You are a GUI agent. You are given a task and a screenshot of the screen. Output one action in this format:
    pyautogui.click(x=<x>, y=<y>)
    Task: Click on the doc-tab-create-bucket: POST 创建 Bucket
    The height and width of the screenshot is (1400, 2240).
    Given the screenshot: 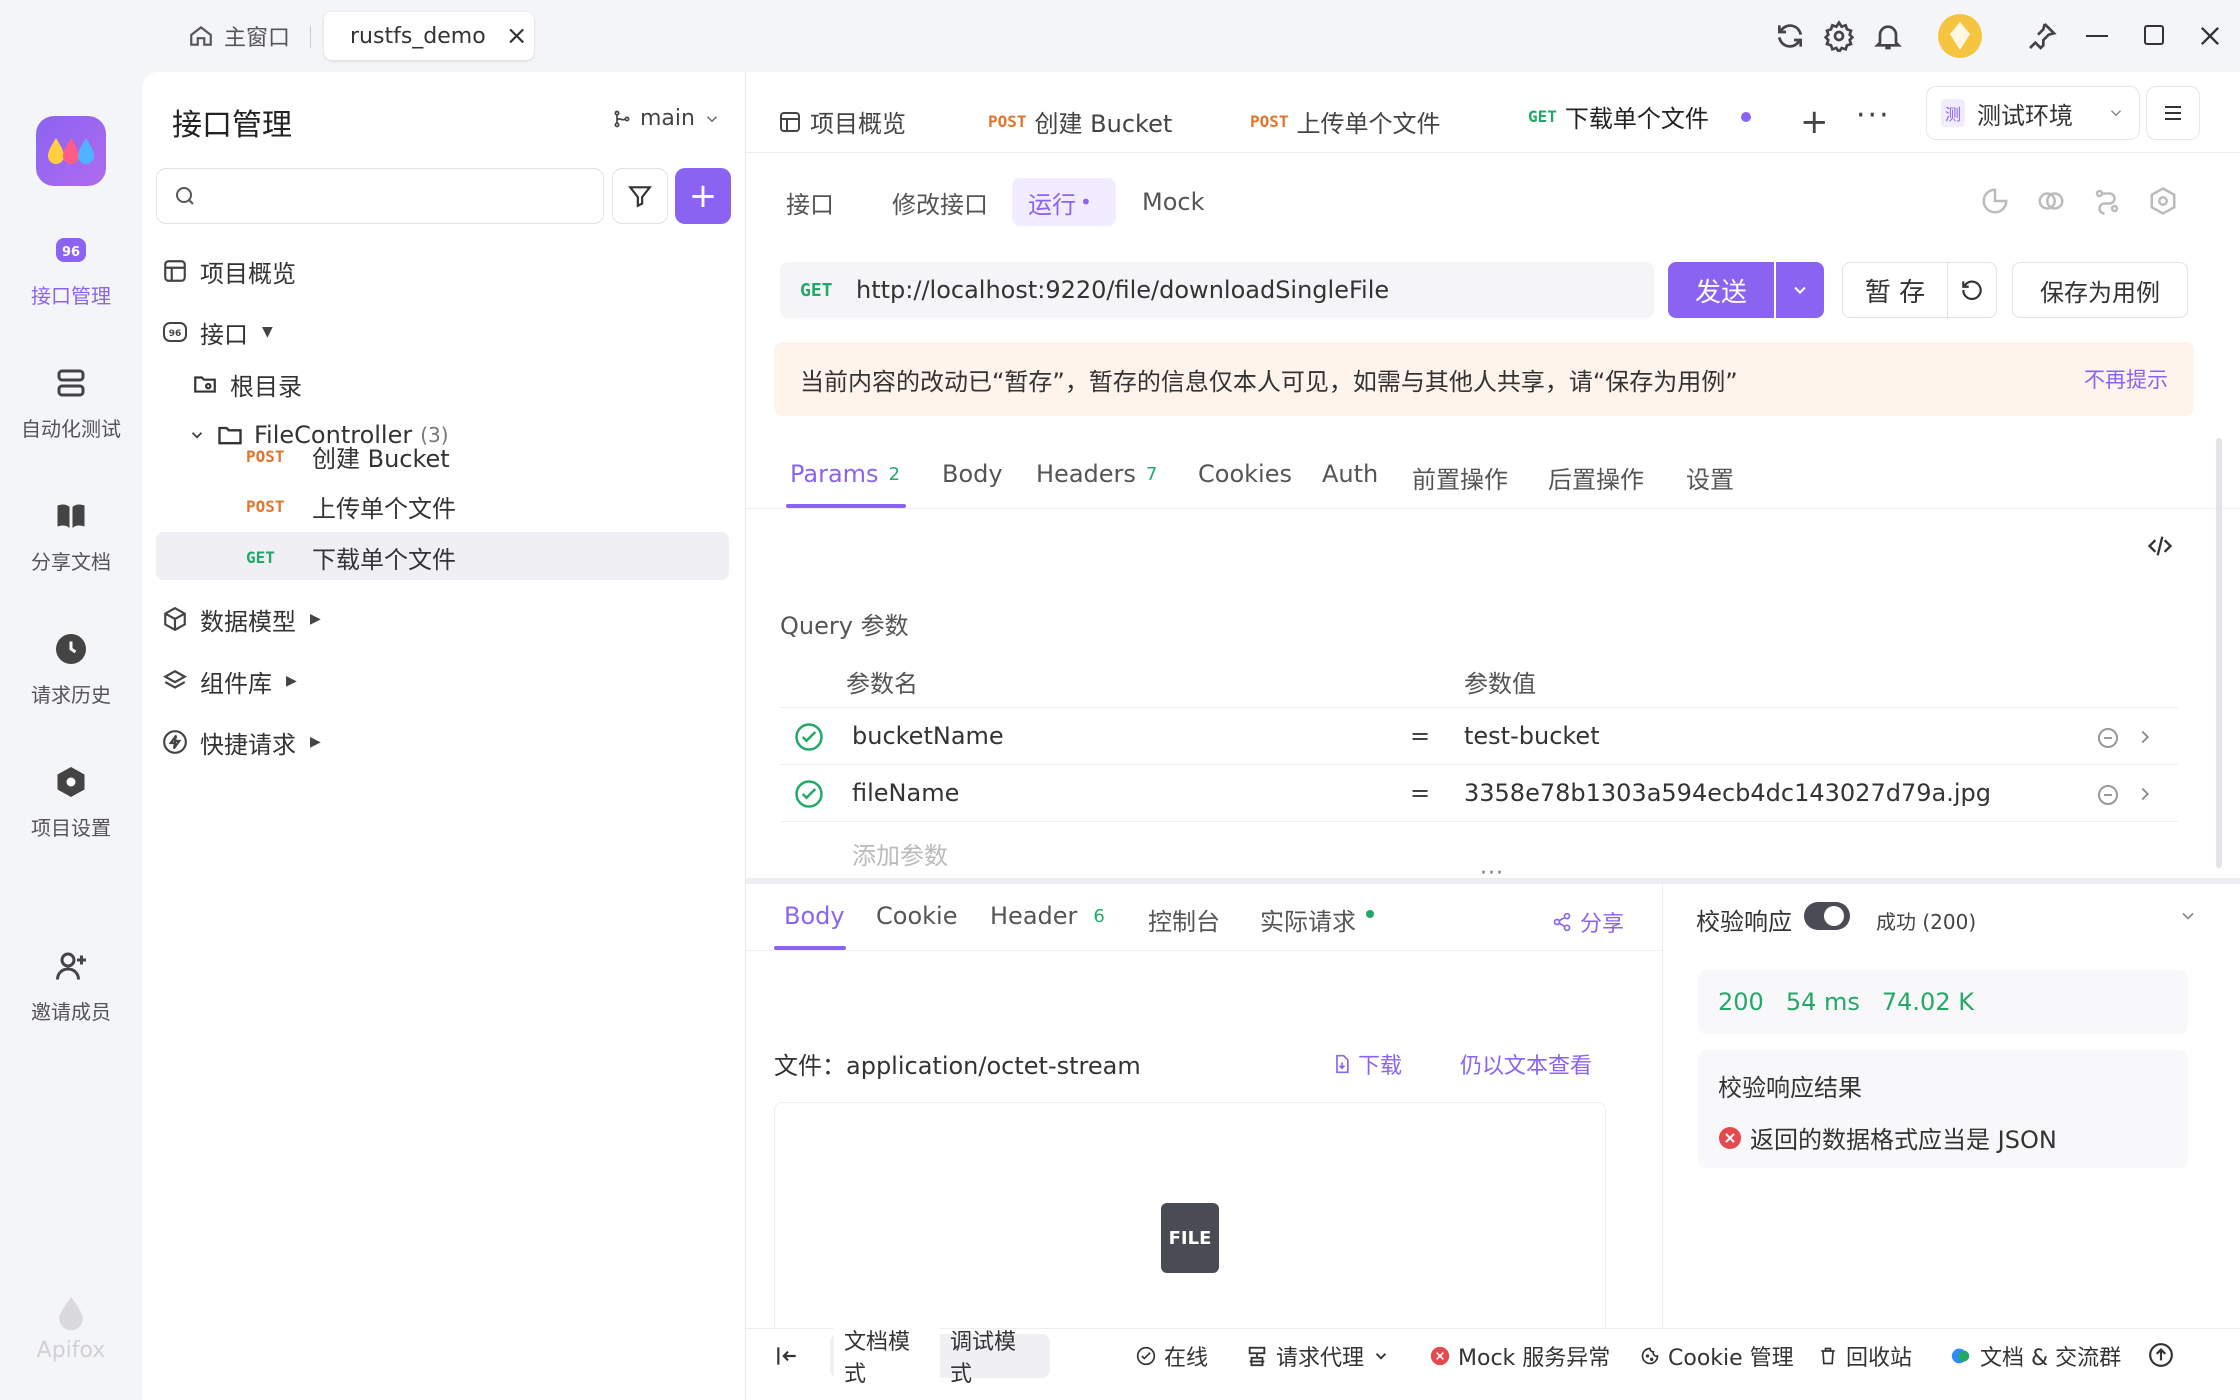 What is the action you would take?
    pyautogui.click(x=1080, y=121)
    